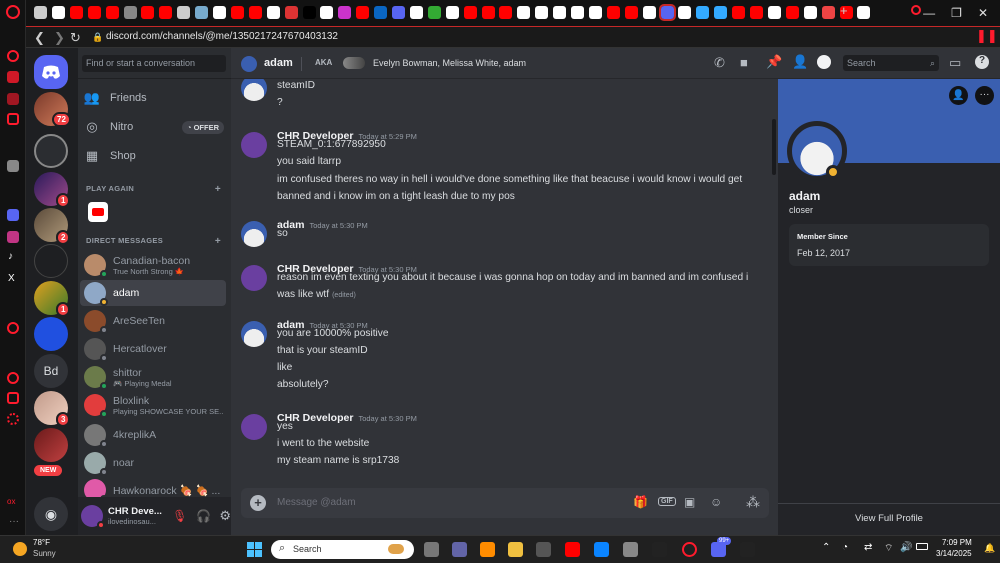 The image size is (1000, 563). What do you see at coordinates (958, 95) in the screenshot?
I see `add-friend-icon: 👤` at bounding box center [958, 95].